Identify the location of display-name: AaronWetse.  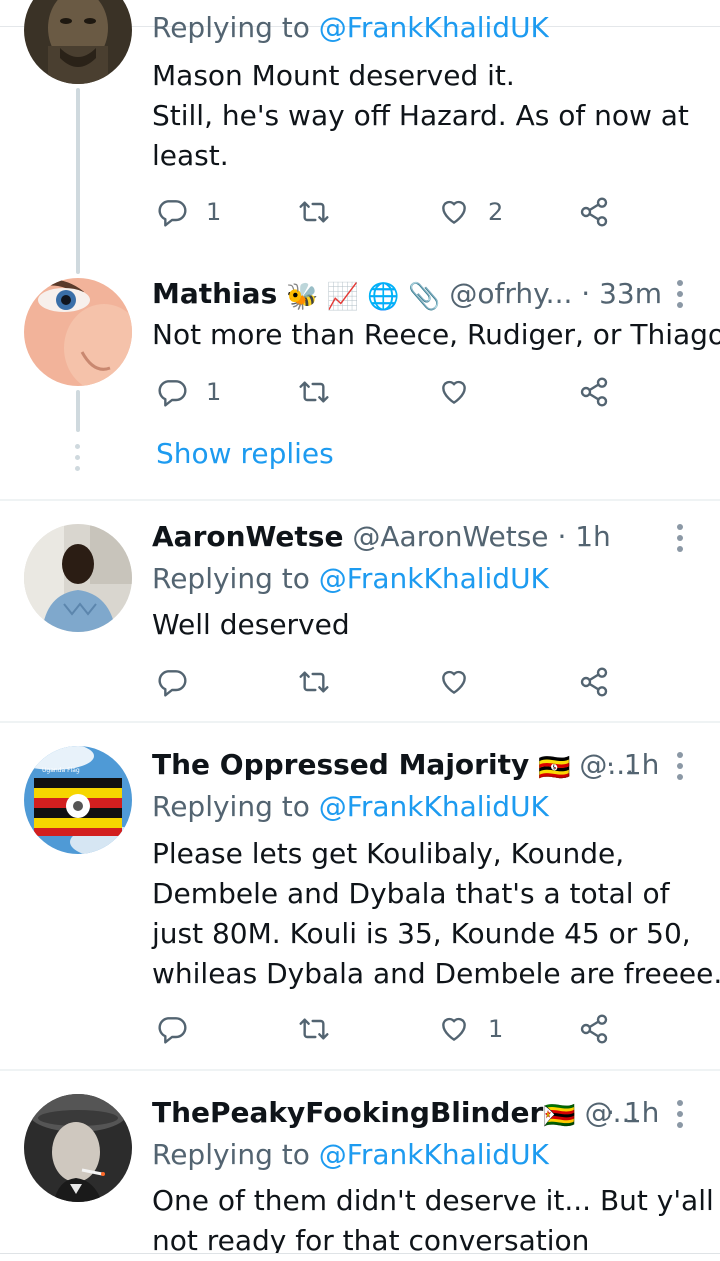
(247, 536).